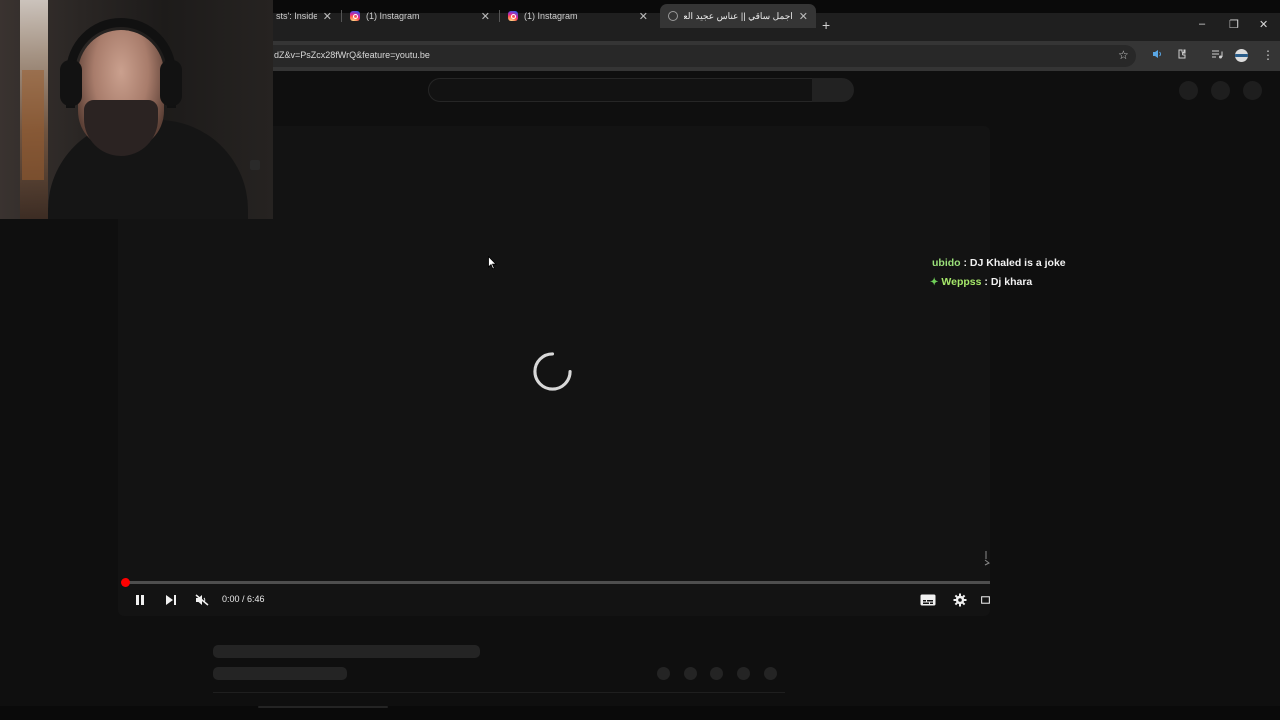  I want to click on tab-instagram-2: (1) Instagram ✕, so click(578, 16).